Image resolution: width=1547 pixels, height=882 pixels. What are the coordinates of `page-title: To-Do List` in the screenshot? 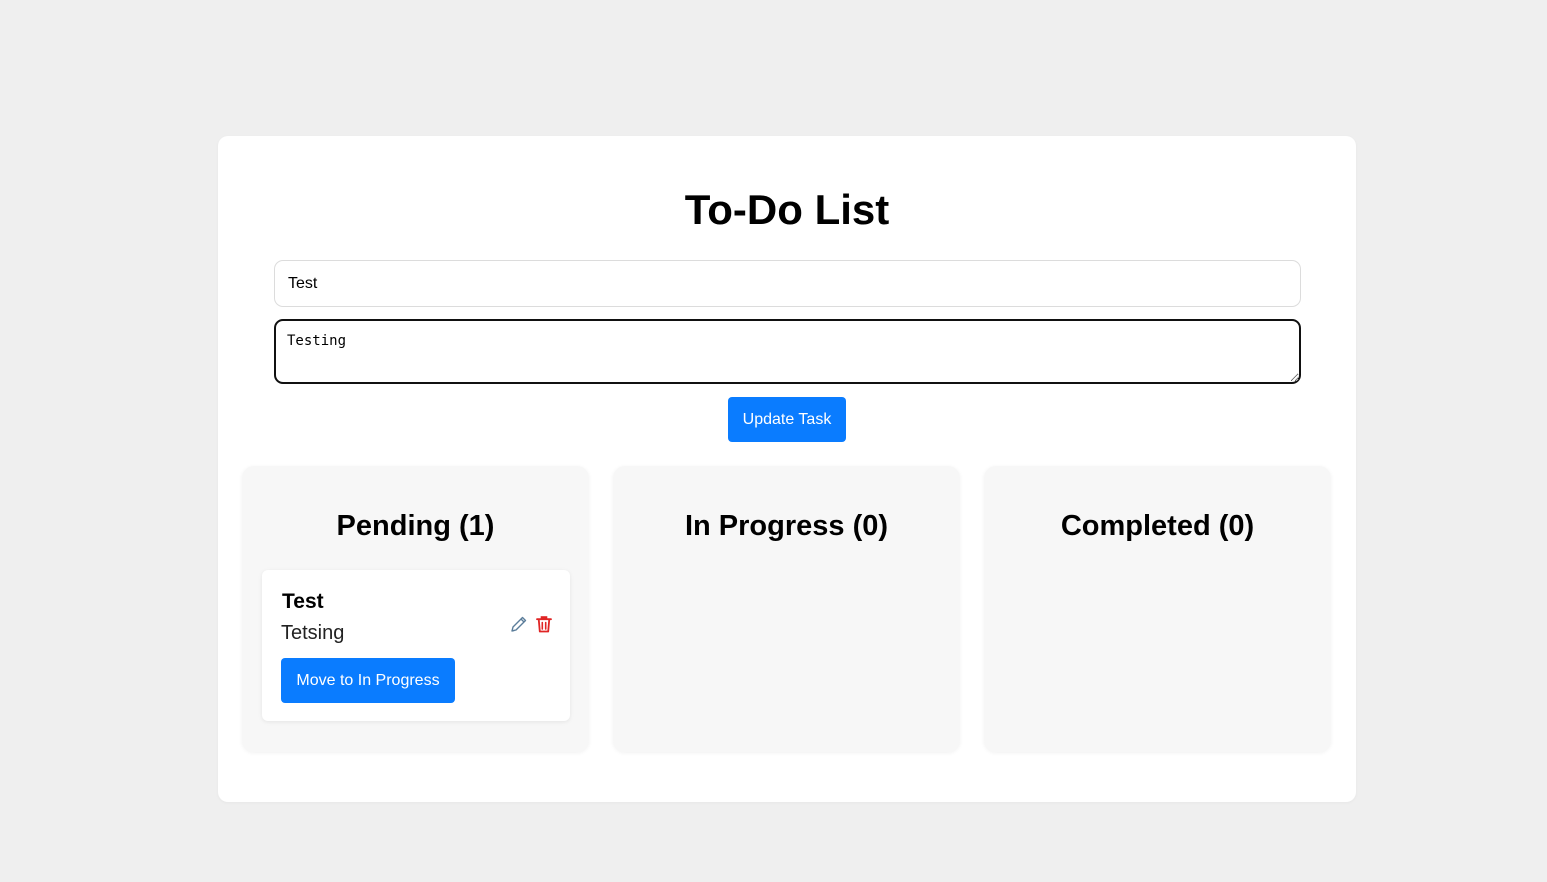 It's located at (787, 209).